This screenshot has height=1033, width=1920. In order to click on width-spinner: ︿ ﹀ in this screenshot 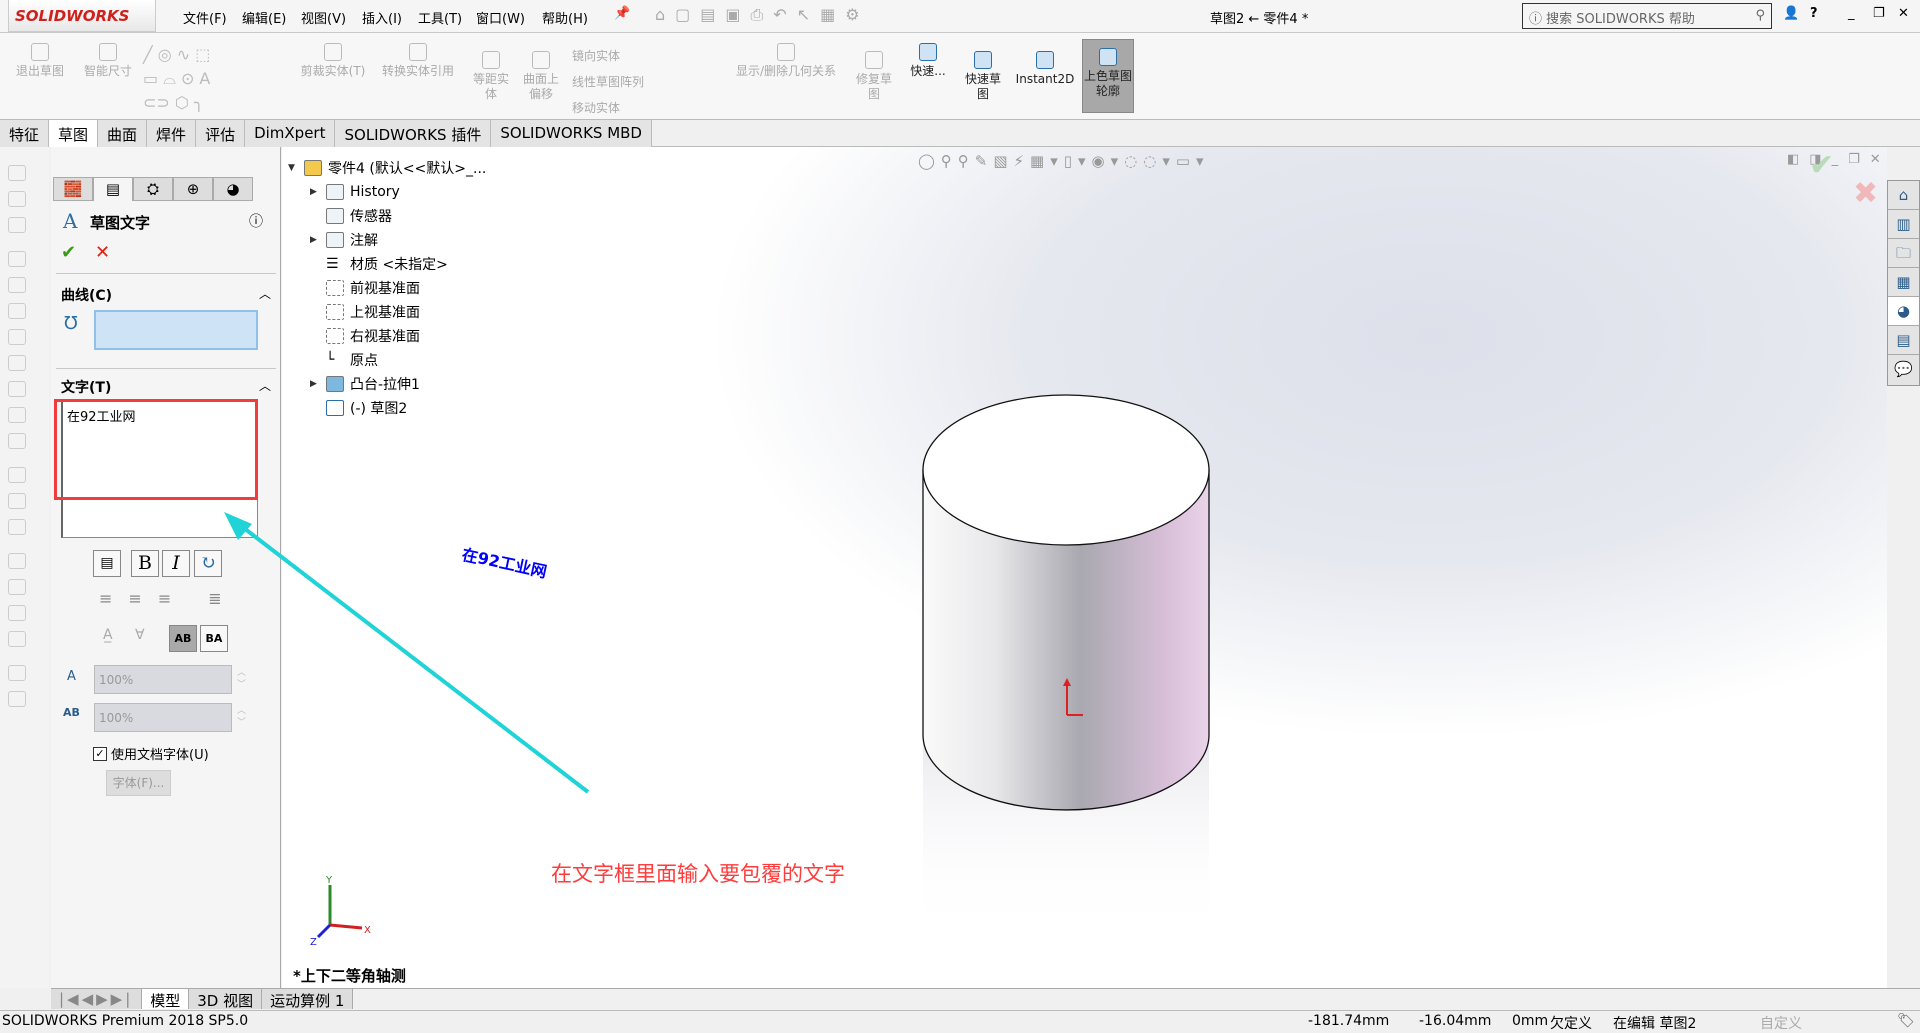, I will do `click(241, 679)`.